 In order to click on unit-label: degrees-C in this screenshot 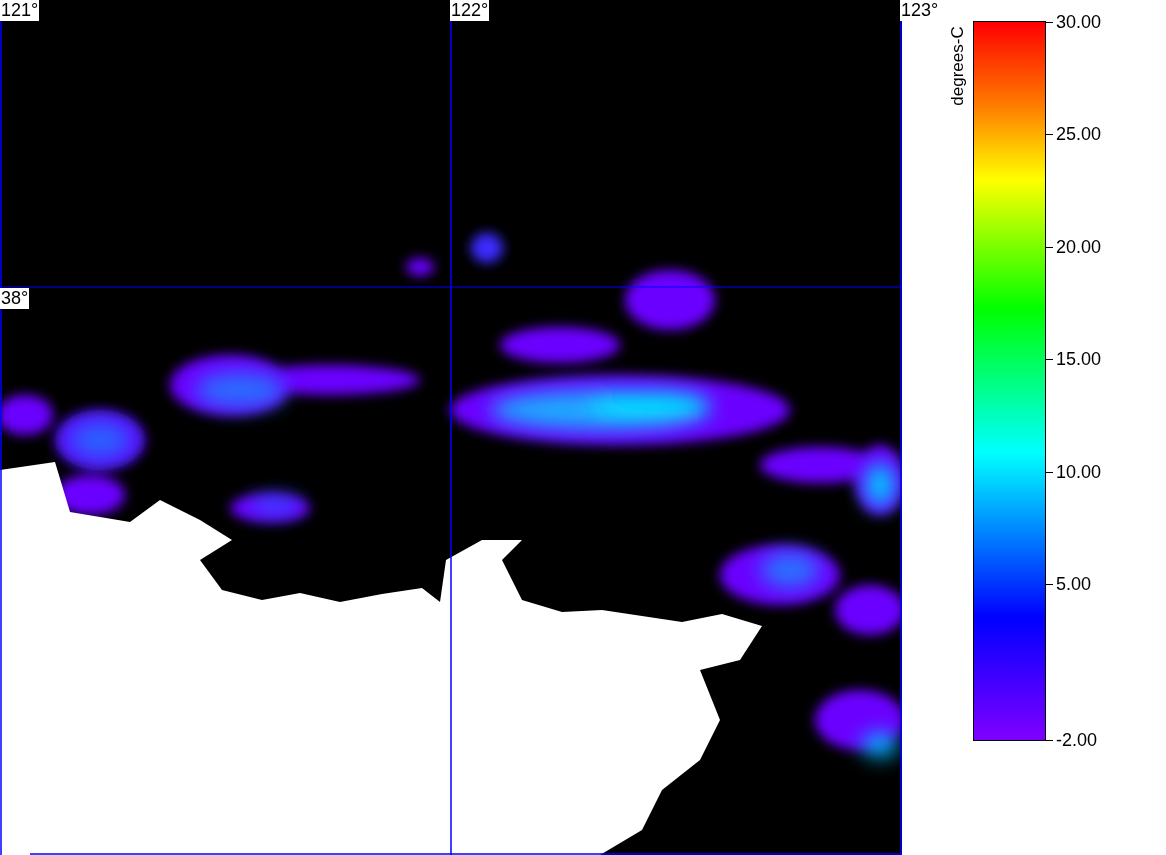, I will do `click(958, 66)`.